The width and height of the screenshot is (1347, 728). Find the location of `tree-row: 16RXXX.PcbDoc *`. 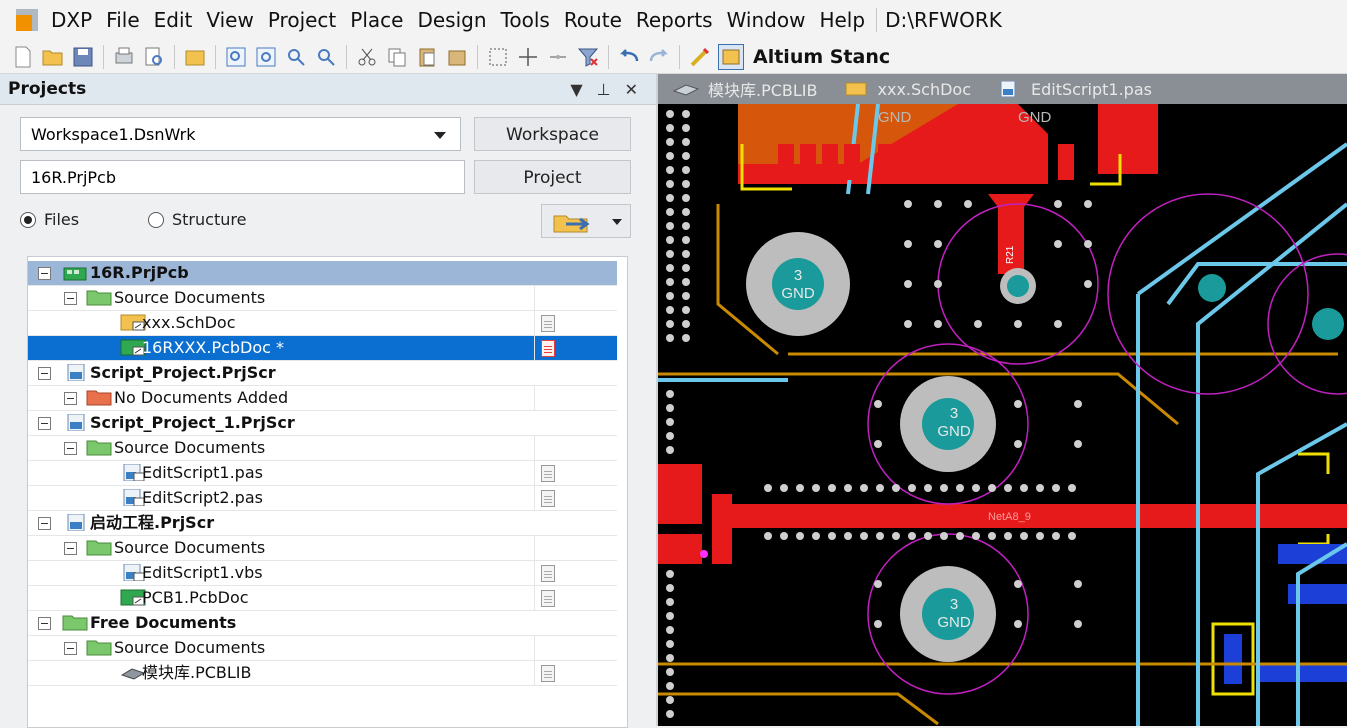

tree-row: 16RXXX.PcbDoc * is located at coordinates (322, 348).